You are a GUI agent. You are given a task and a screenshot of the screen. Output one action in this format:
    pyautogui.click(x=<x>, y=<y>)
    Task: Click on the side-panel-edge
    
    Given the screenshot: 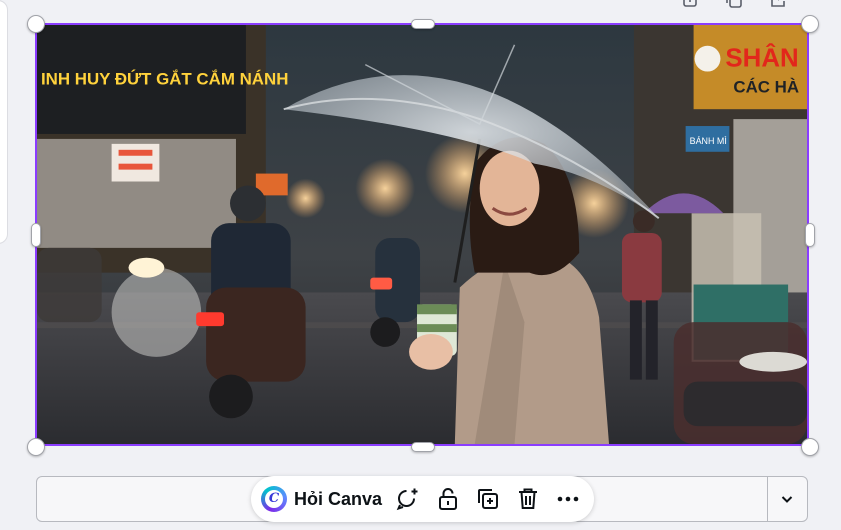 What is the action you would take?
    pyautogui.click(x=4, y=122)
    